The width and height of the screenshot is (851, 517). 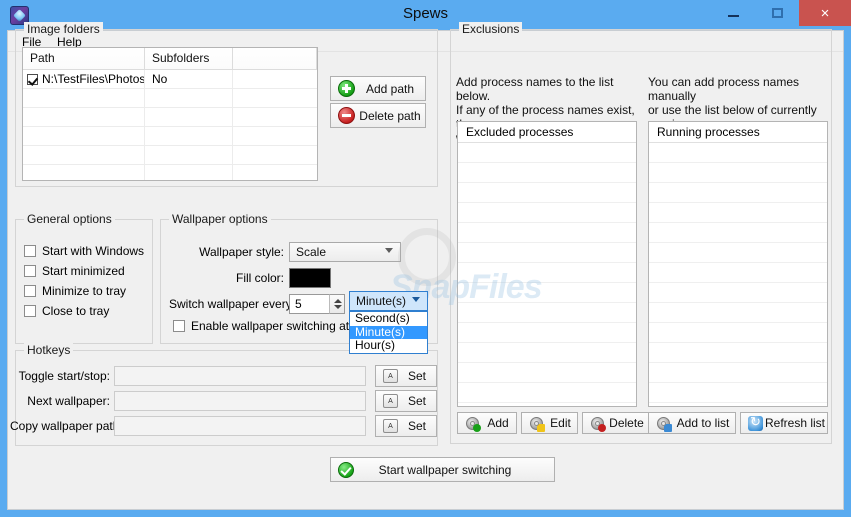 I want to click on add-to-list-button: Add to list, so click(x=692, y=423).